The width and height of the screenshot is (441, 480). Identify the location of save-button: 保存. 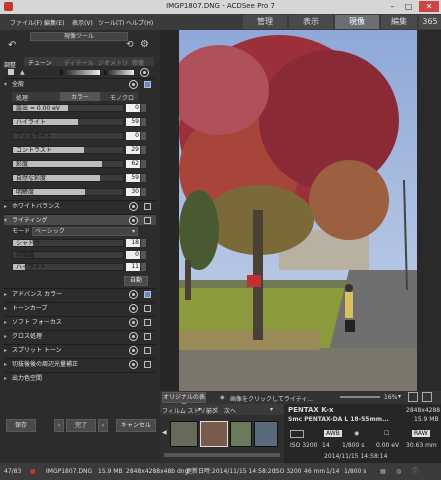
(21, 425).